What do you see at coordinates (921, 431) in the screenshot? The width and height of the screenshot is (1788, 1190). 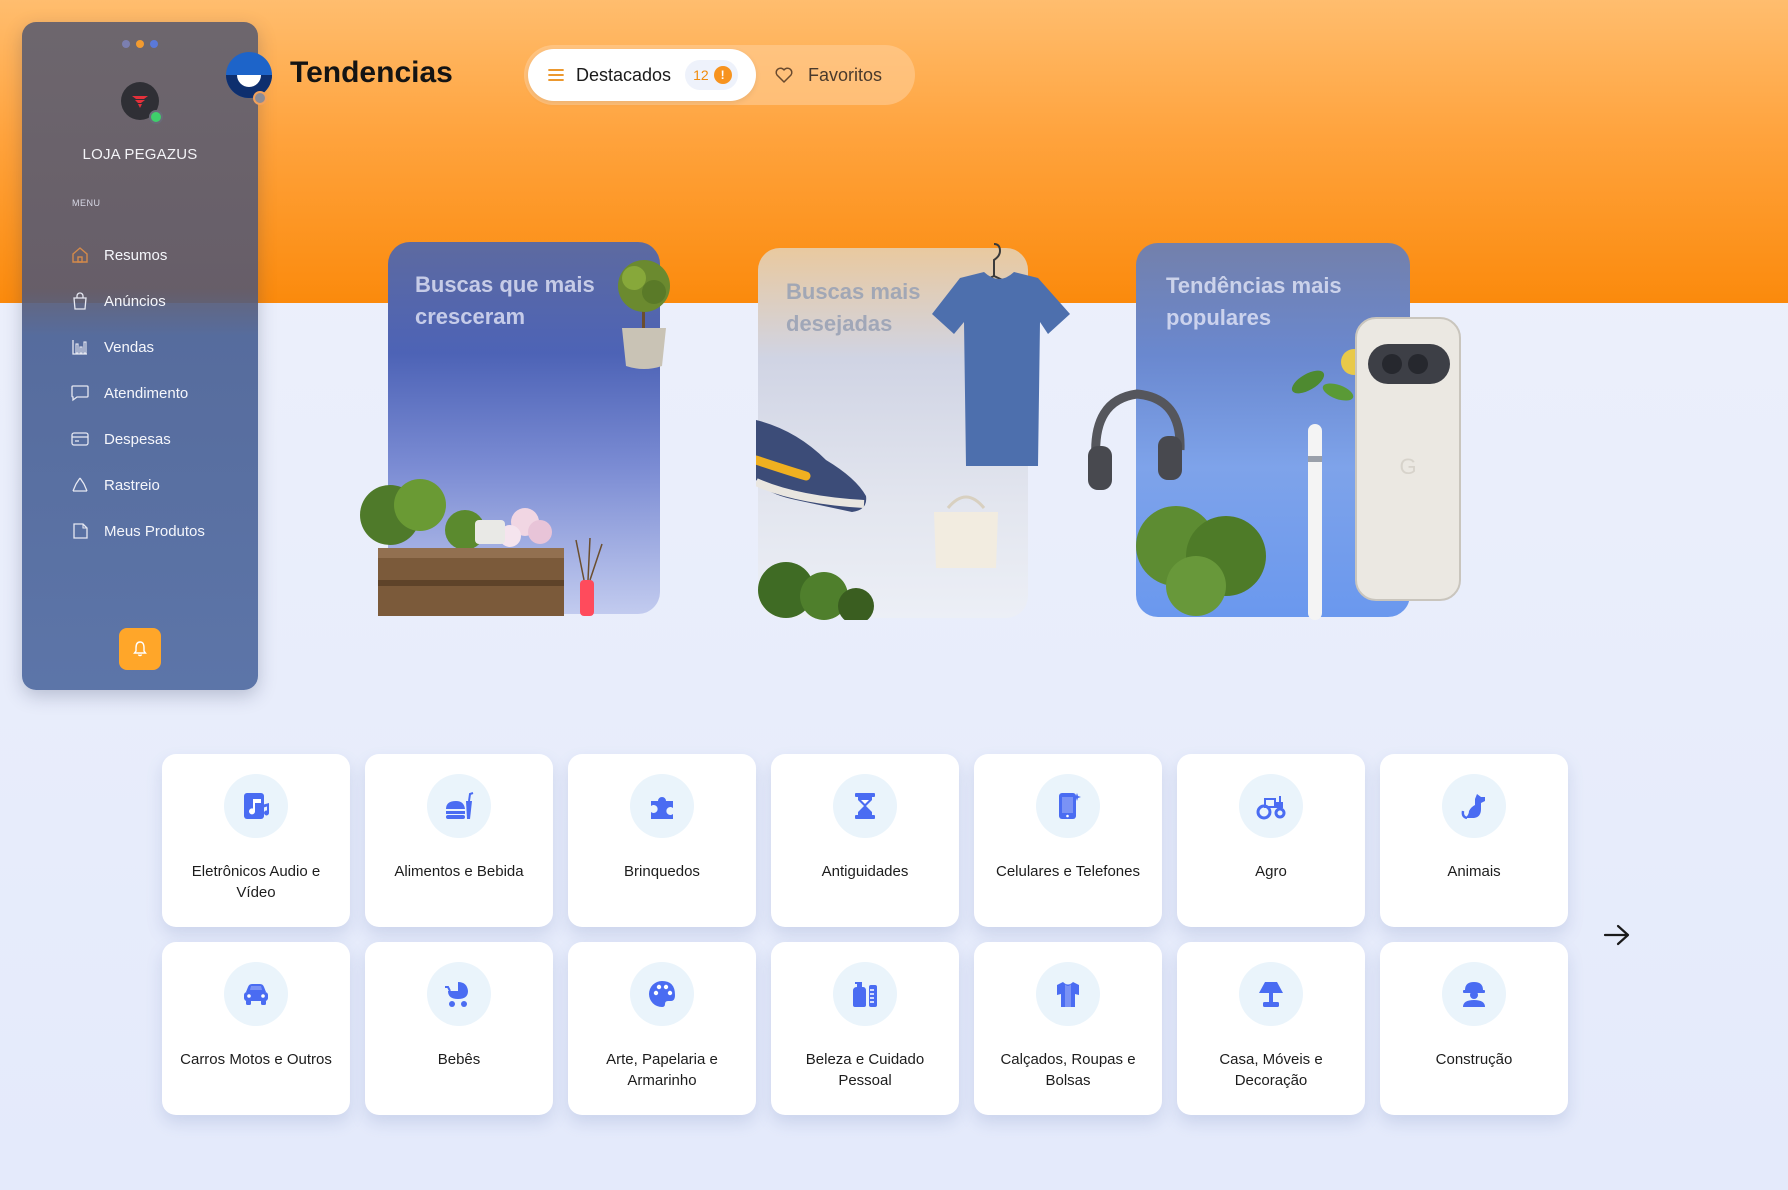 I see `trend-card-buscas-mais-desejadas: Buscas mais desejadas` at bounding box center [921, 431].